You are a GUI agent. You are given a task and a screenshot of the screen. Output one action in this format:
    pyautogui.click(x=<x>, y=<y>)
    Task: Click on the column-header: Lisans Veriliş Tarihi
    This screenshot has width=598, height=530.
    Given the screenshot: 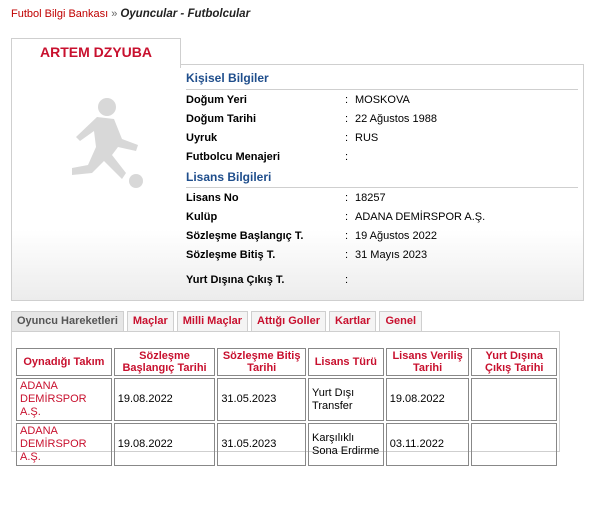 What is the action you would take?
    pyautogui.click(x=427, y=362)
    